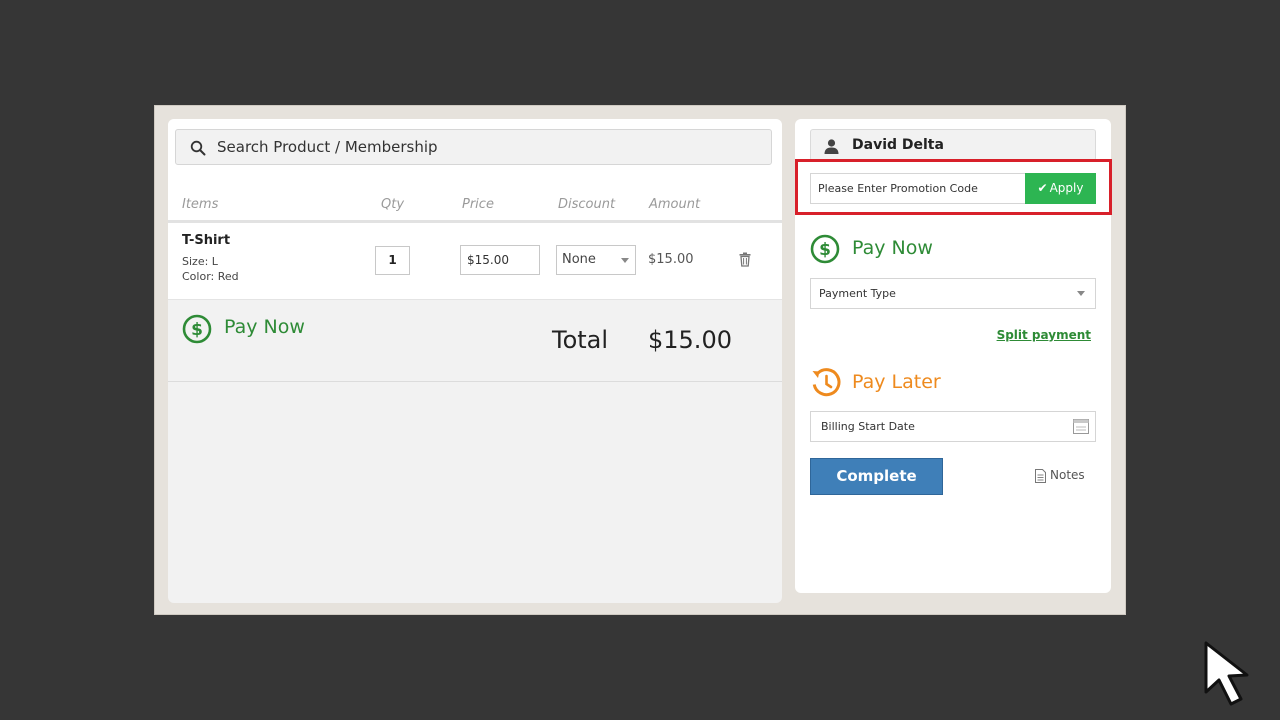 The height and width of the screenshot is (720, 1280). I want to click on apply-label: Apply, so click(1066, 188).